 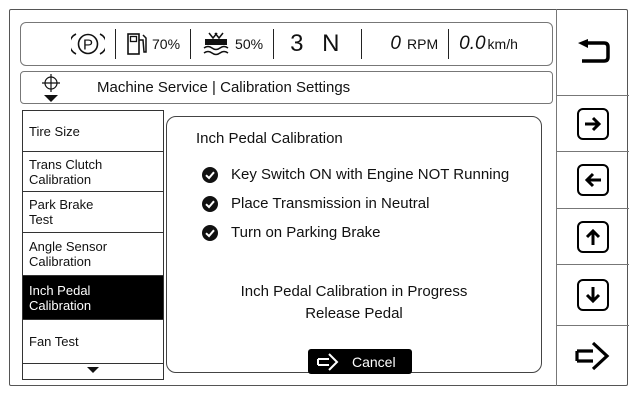 What do you see at coordinates (374, 361) in the screenshot?
I see `cancel-label: Cancel` at bounding box center [374, 361].